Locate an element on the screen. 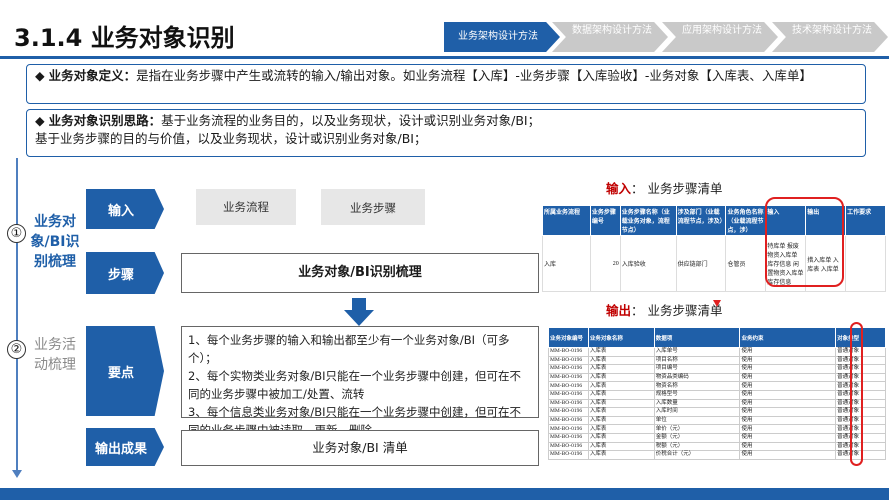 This screenshot has width=889, height=500. definition-heading: 业务对象定义： is located at coordinates (92, 75).